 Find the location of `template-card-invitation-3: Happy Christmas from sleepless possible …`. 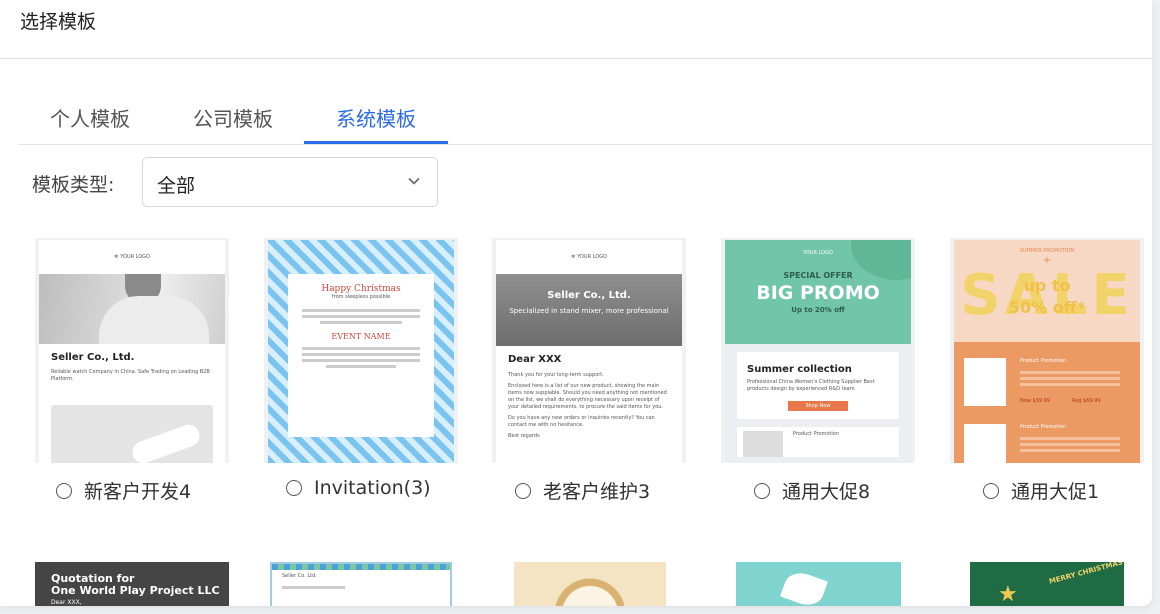

template-card-invitation-3: Happy Christmas from sleepless possible … is located at coordinates (361, 350).